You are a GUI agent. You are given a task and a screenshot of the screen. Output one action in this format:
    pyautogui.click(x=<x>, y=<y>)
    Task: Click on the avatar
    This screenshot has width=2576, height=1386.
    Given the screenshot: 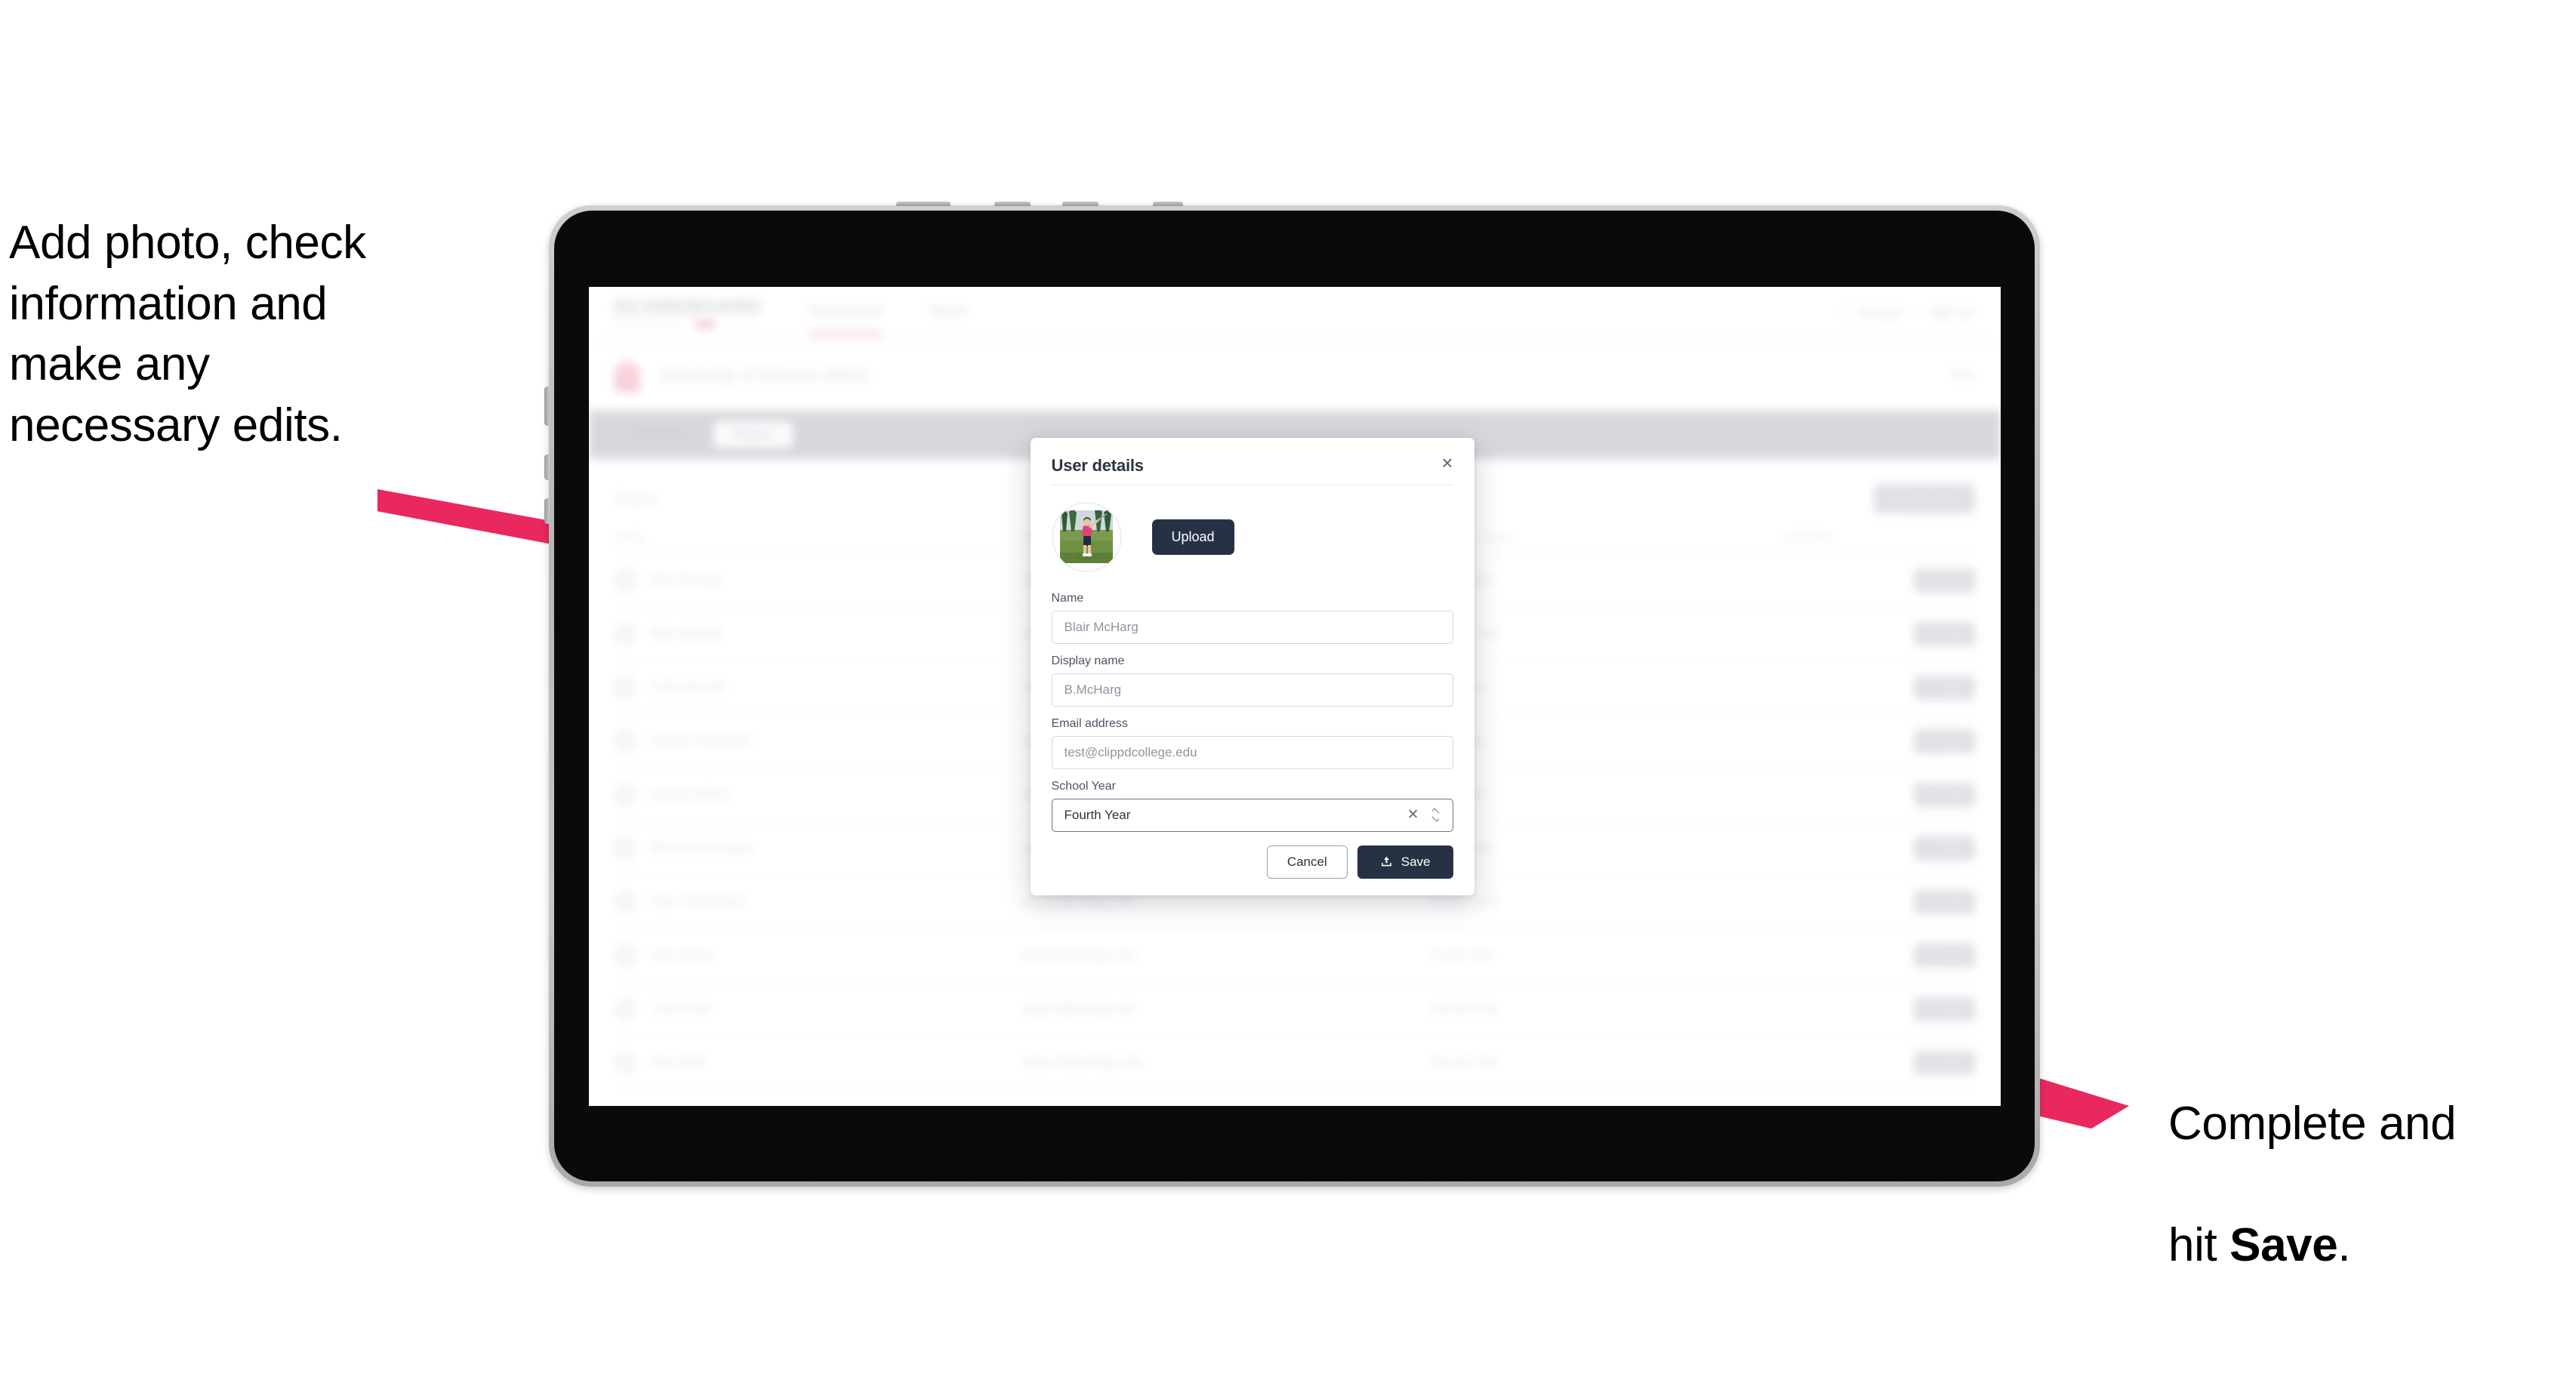 What is the action you would take?
    pyautogui.click(x=1086, y=536)
    